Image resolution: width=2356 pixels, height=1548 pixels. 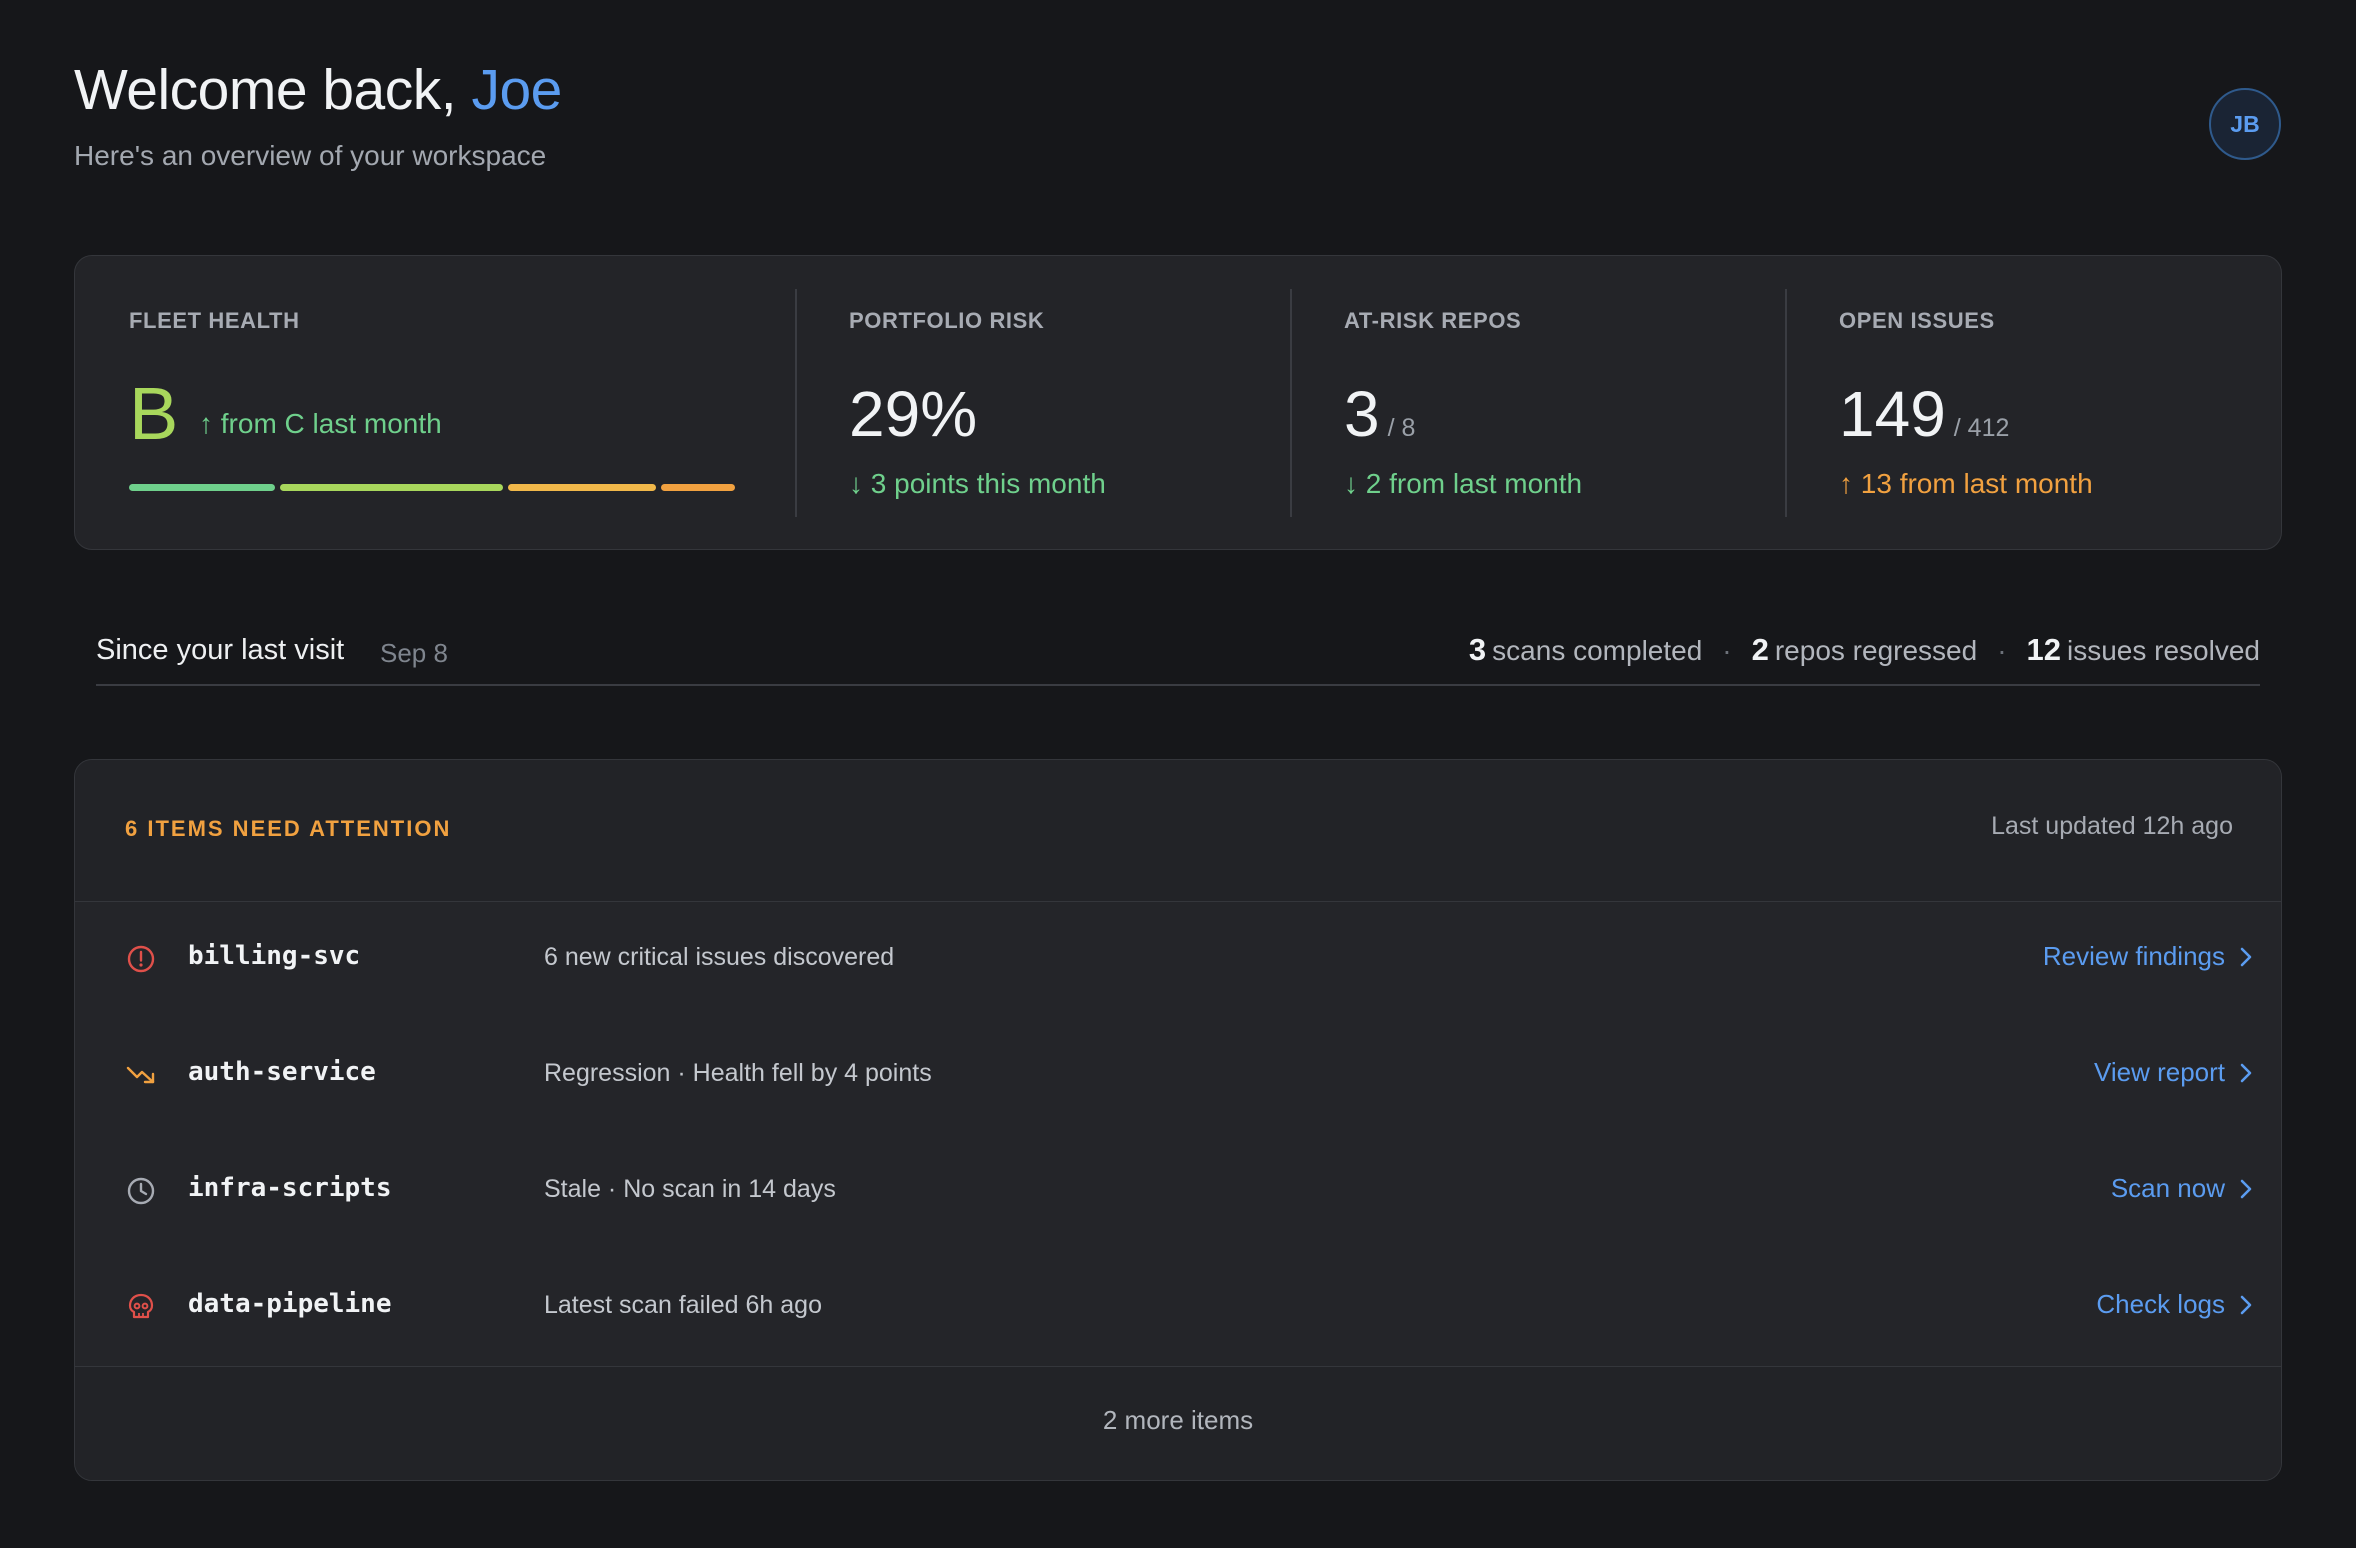 What do you see at coordinates (449, 402) in the screenshot?
I see `stat-fleet-health: FLEET HEALTH B ↑ from C last month` at bounding box center [449, 402].